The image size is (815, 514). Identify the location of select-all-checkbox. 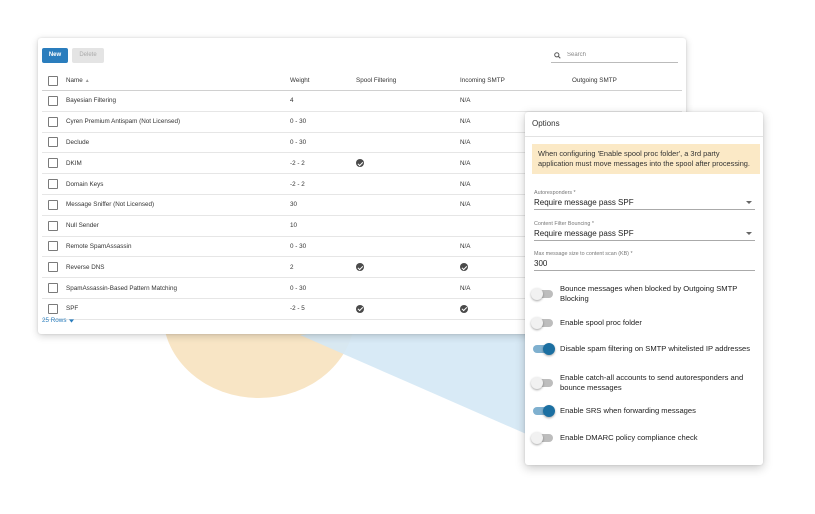
(53, 80).